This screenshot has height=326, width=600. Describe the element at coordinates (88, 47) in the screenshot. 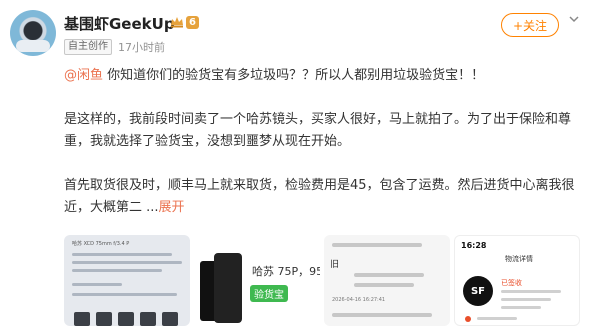

I see `creator-tag: 自主创作` at that location.